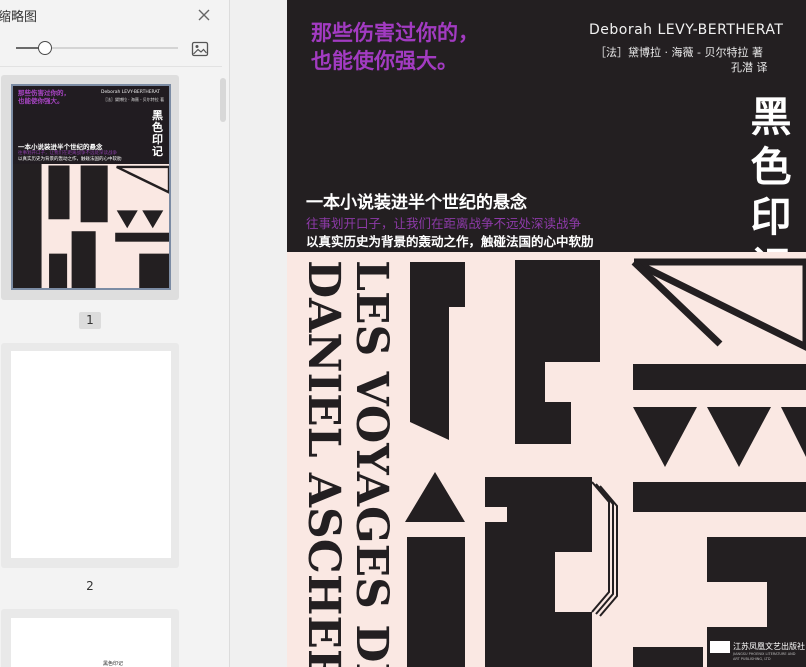 The image size is (806, 667). I want to click on image-icon, so click(200, 49).